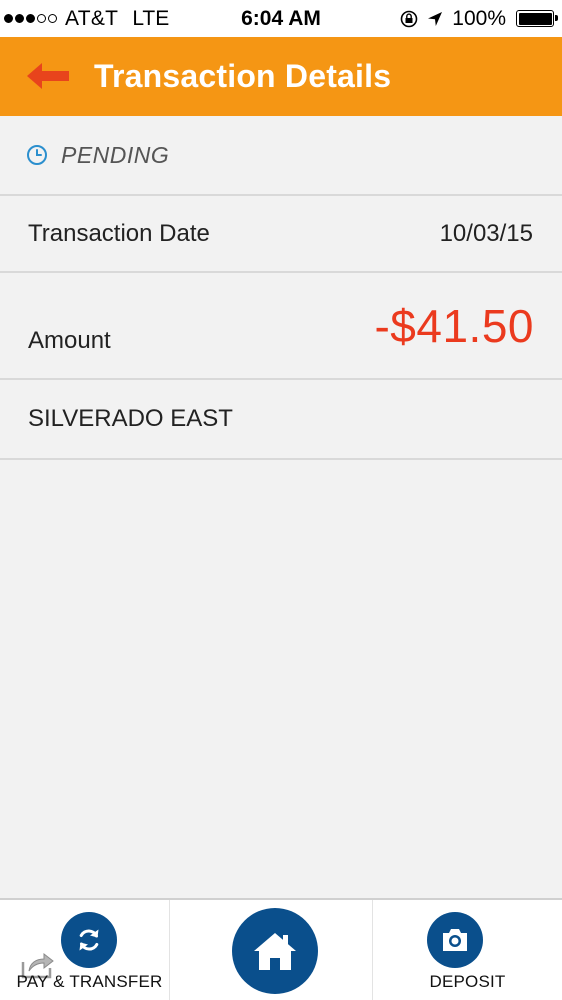 The width and height of the screenshot is (562, 1000). What do you see at coordinates (435, 18) in the screenshot?
I see `location-arrow-icon` at bounding box center [435, 18].